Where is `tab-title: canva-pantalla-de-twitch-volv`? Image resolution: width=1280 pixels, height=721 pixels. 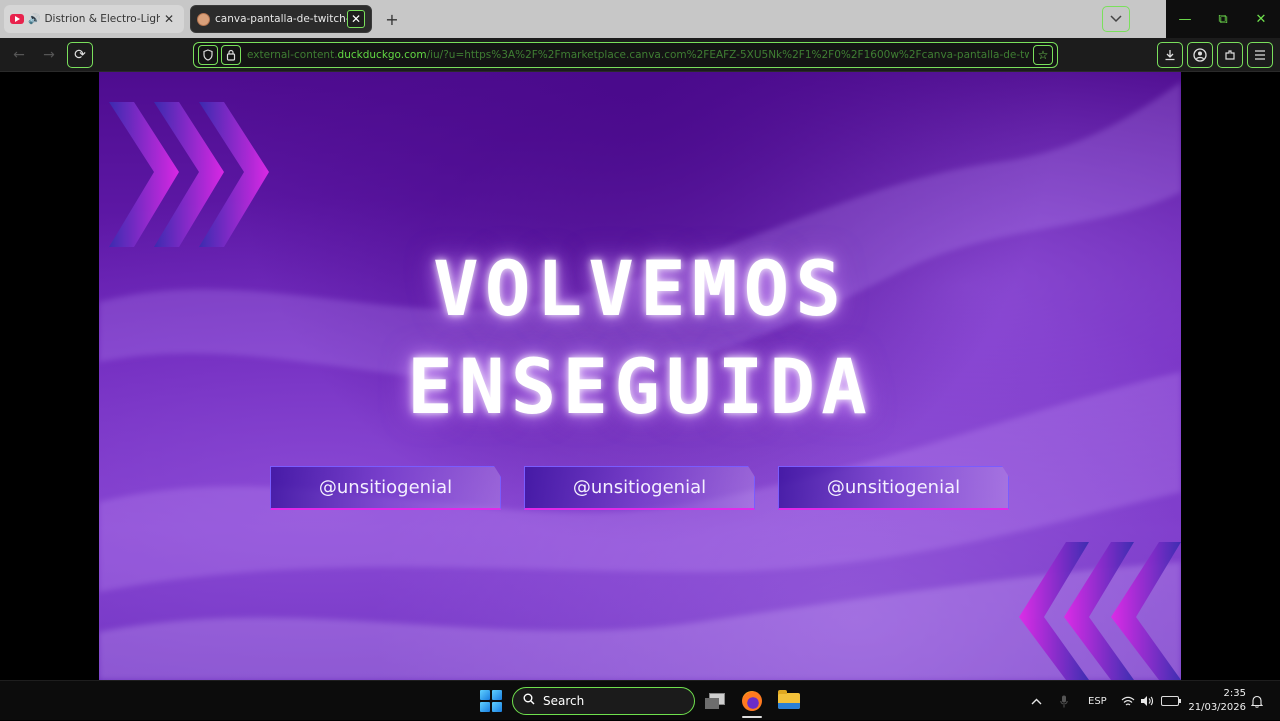
tab-title: canva-pantalla-de-twitch-volv is located at coordinates (281, 19).